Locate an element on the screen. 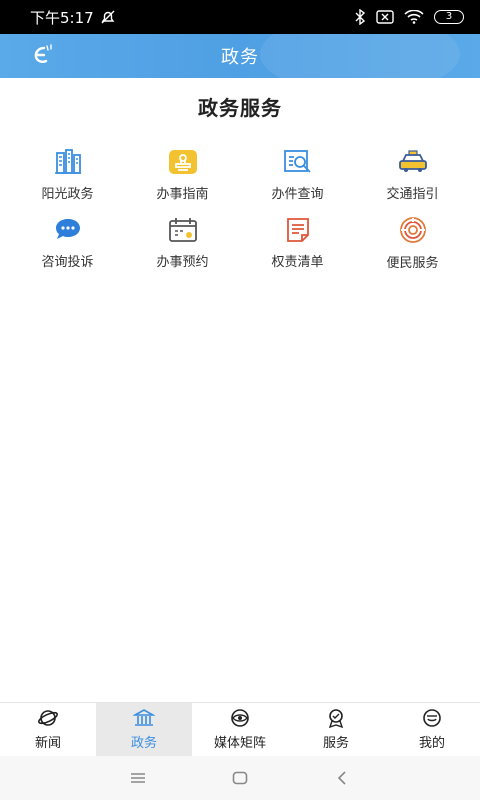  tab-label: 新闻 is located at coordinates (47, 743).